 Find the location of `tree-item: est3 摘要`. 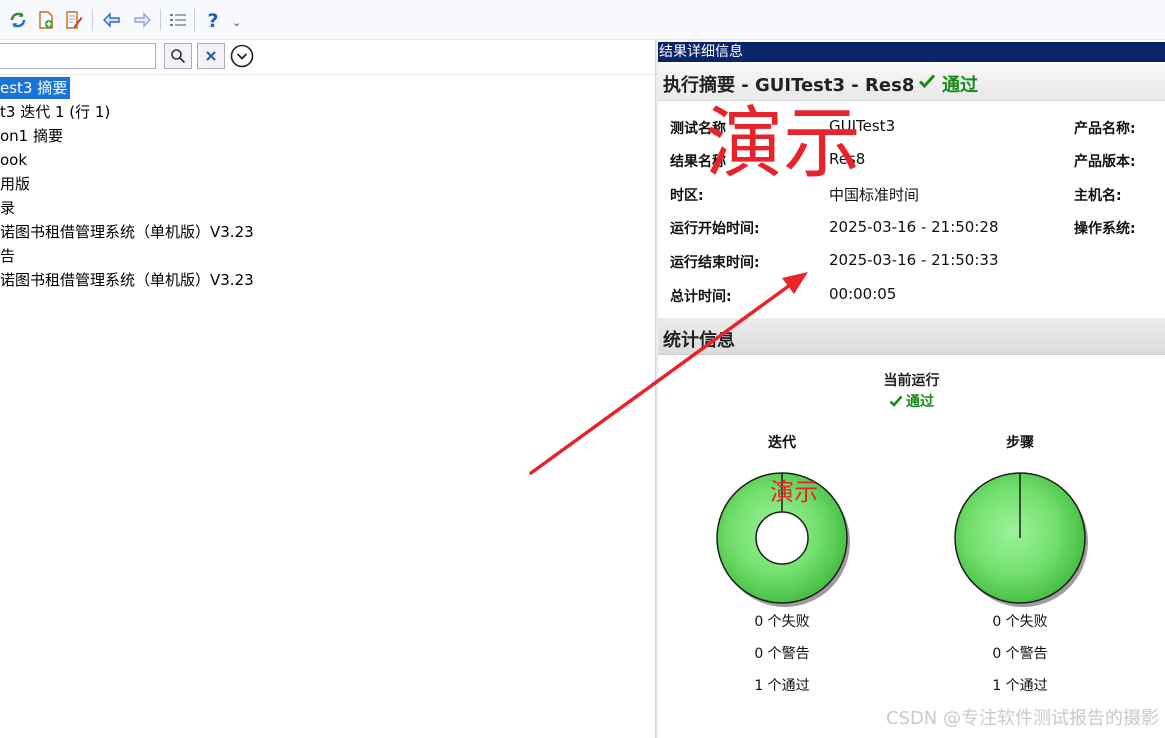

tree-item: est3 摘要 is located at coordinates (35, 88).